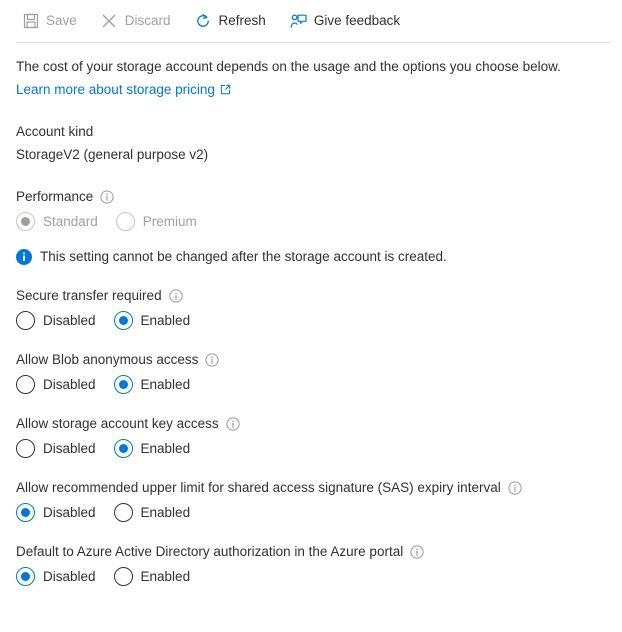 The width and height of the screenshot is (622, 632). I want to click on refresh-label: Refresh, so click(242, 21).